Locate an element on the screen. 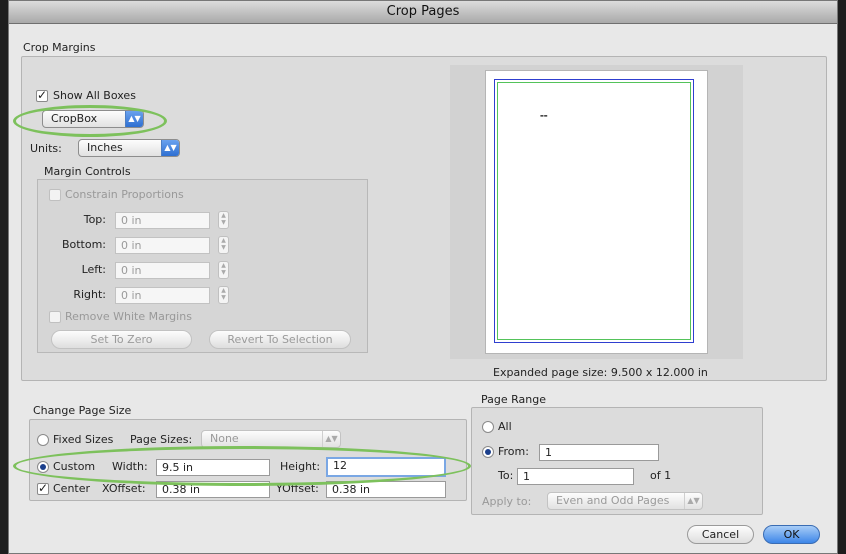 The width and height of the screenshot is (846, 554). remove-white-margins-label: Remove White Margins is located at coordinates (128, 316).